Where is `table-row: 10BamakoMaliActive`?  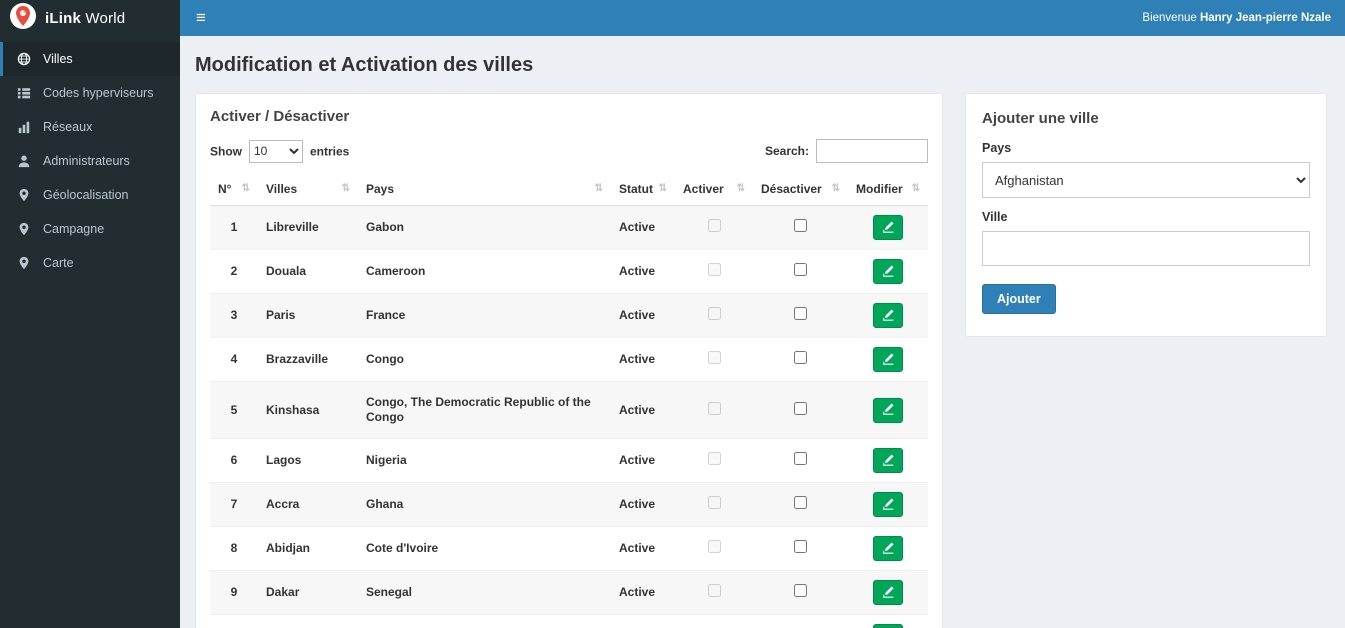 table-row: 10BamakoMaliActive is located at coordinates (569, 621).